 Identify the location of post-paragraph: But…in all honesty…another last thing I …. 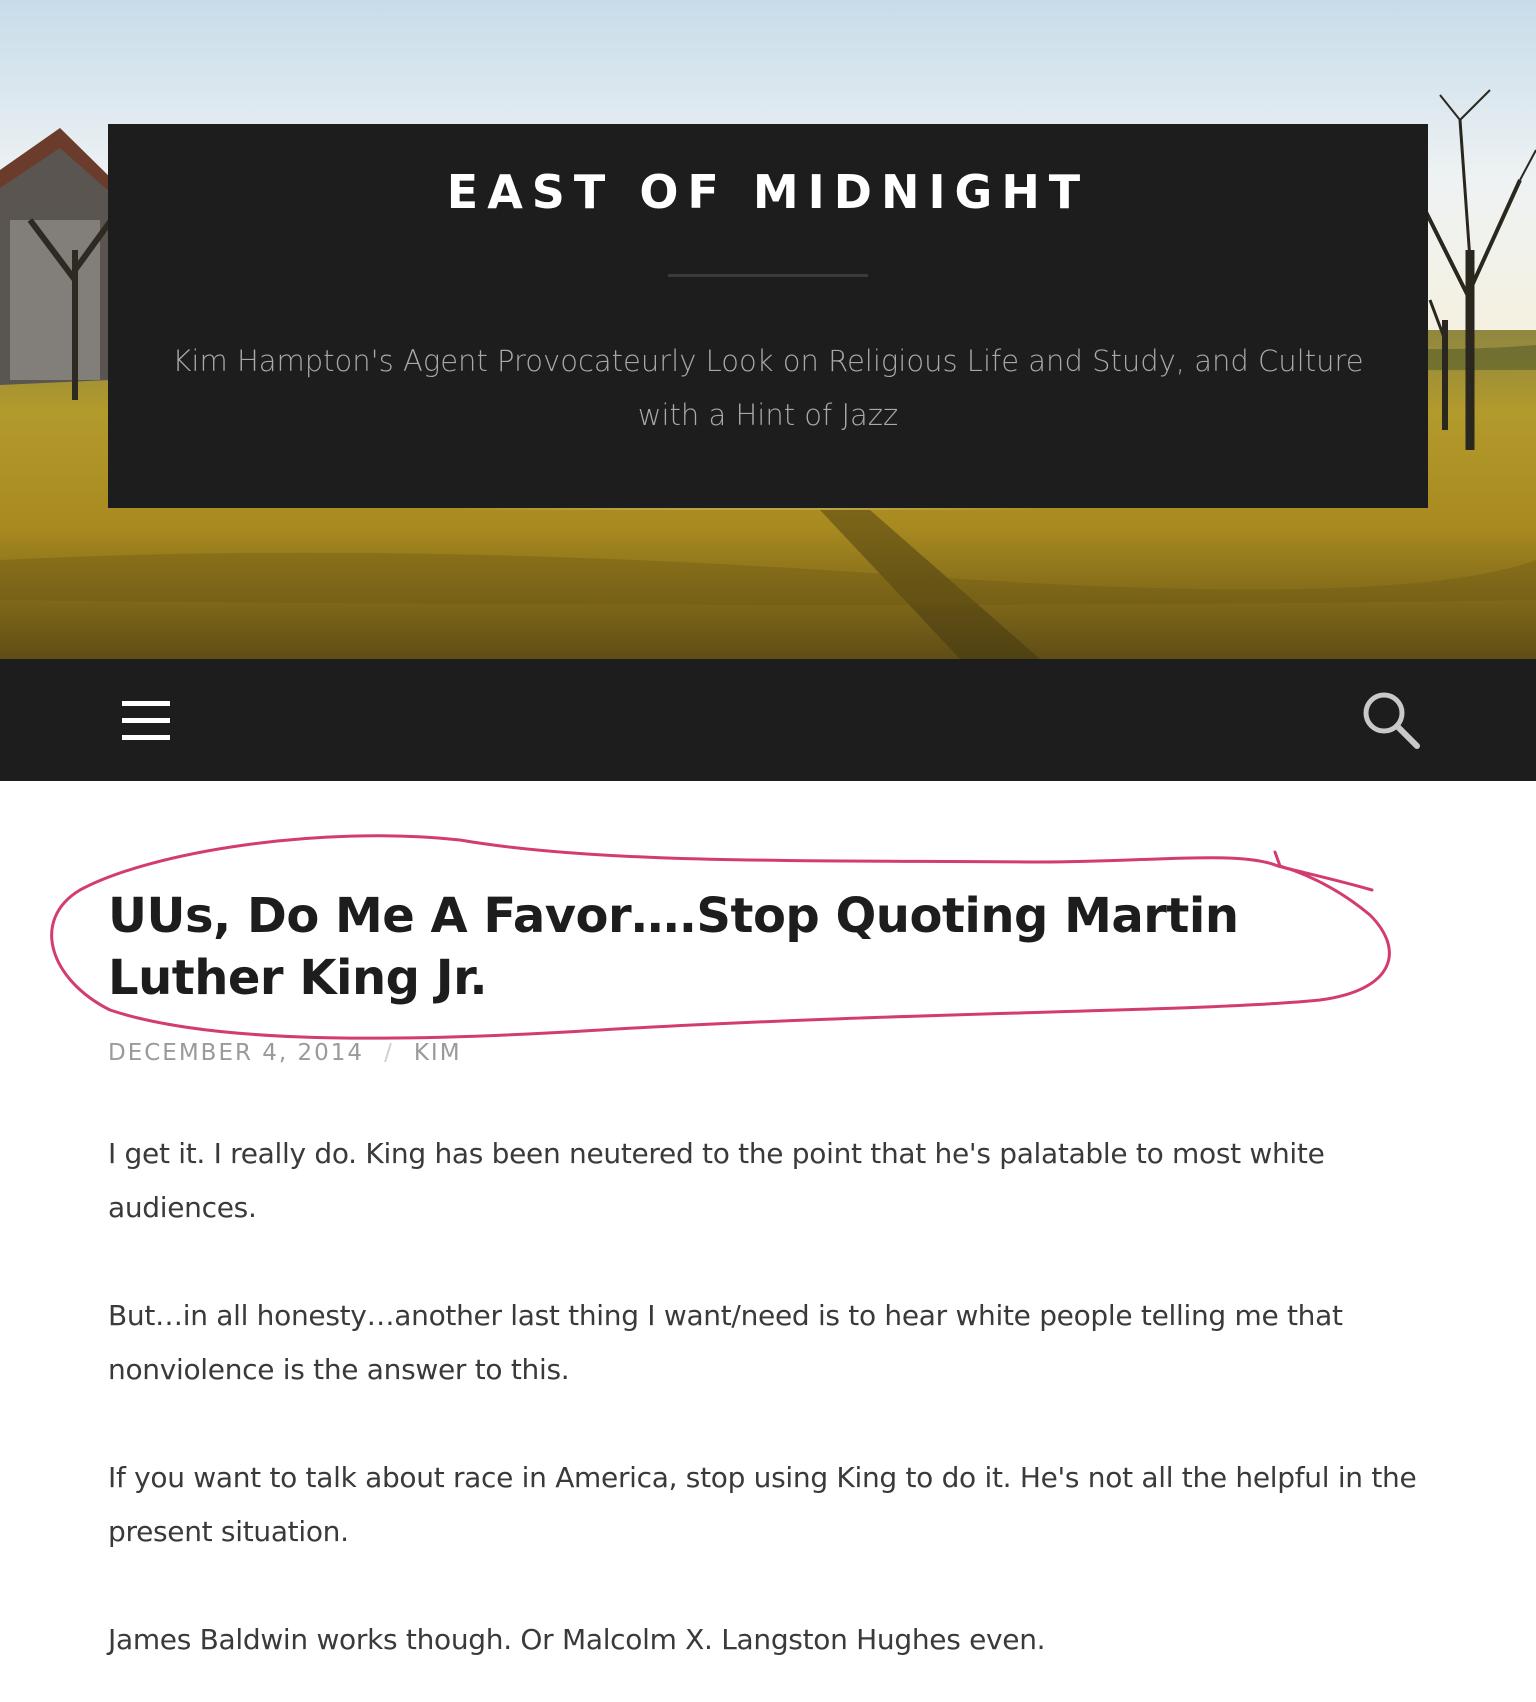
(725, 1342).